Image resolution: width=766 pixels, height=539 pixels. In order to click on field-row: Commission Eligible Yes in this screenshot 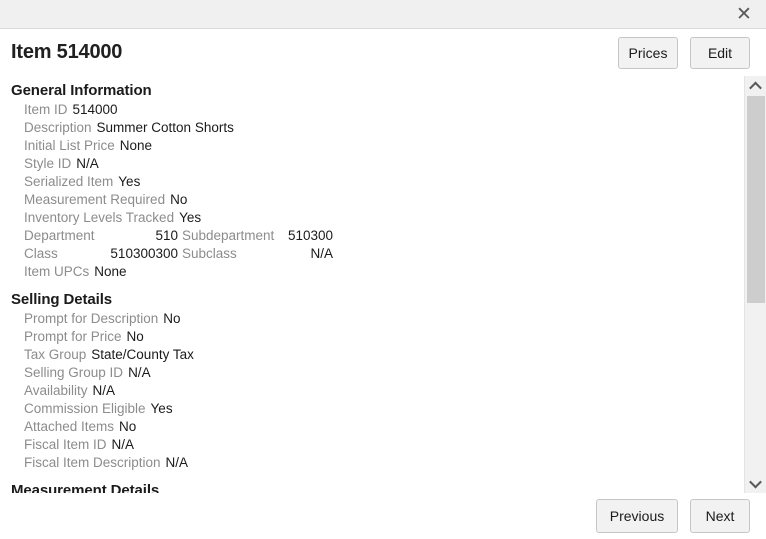, I will do `click(384, 410)`.